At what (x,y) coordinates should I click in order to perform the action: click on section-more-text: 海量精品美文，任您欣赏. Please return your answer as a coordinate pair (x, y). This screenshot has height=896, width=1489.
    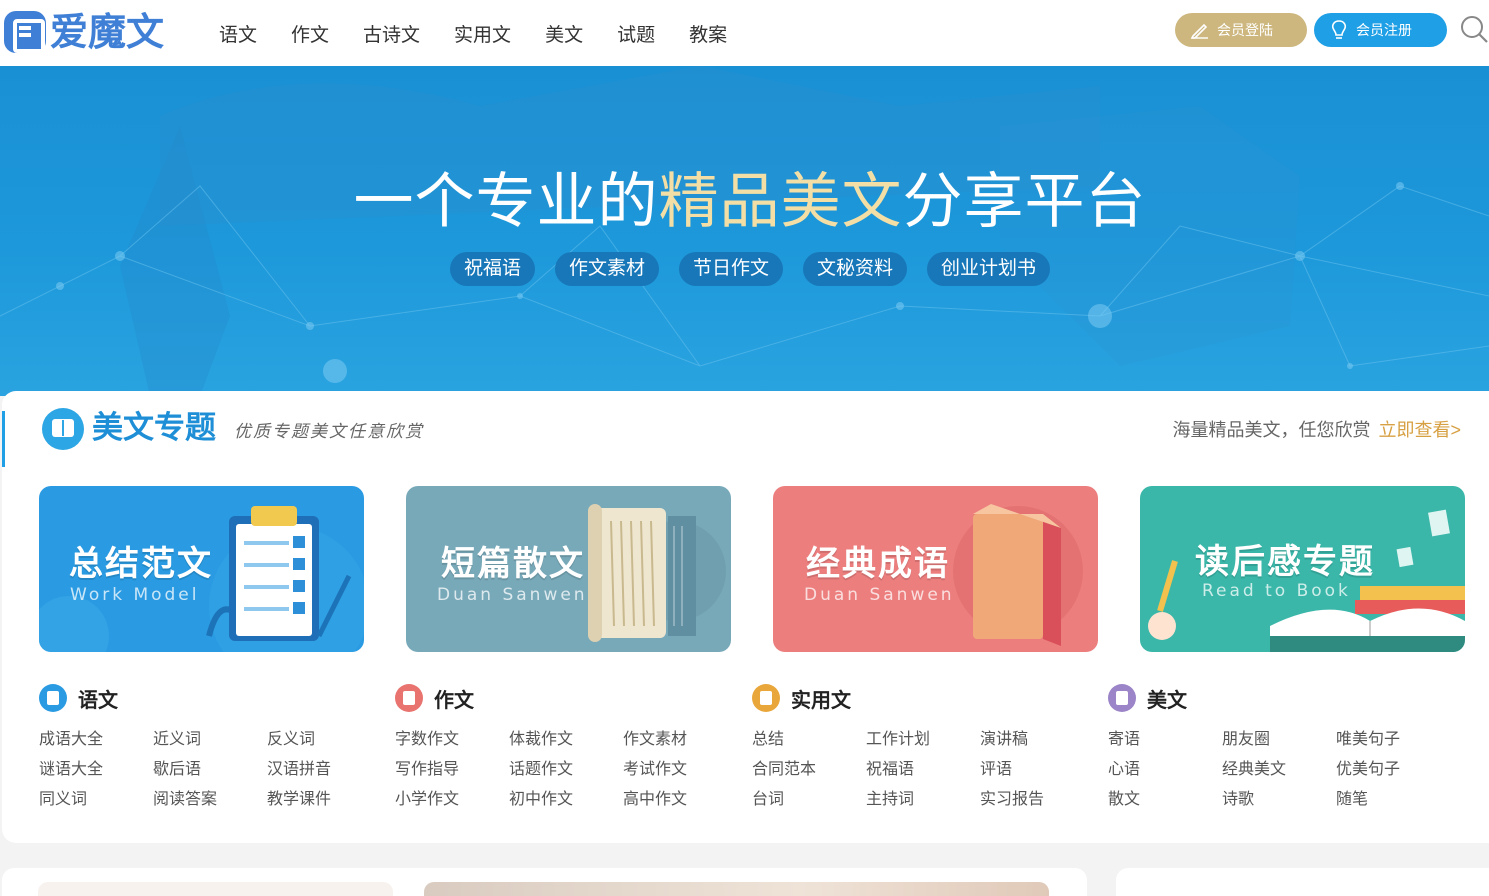
    Looking at the image, I should click on (1271, 430).